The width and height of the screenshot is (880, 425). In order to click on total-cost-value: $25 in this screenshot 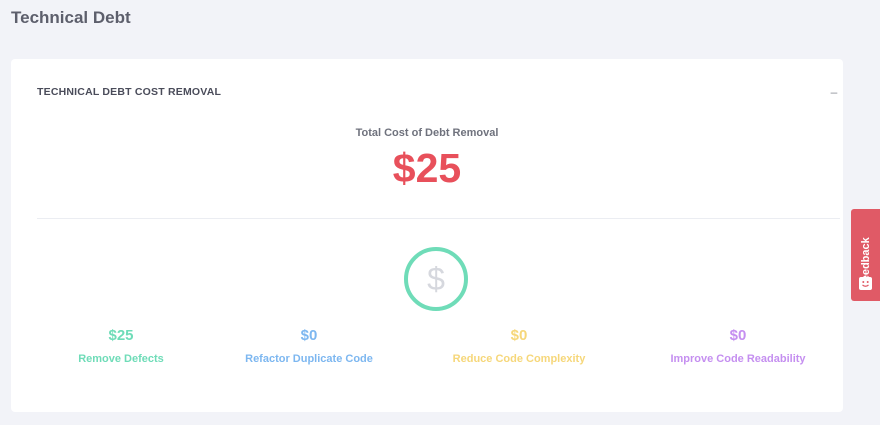, I will do `click(427, 168)`.